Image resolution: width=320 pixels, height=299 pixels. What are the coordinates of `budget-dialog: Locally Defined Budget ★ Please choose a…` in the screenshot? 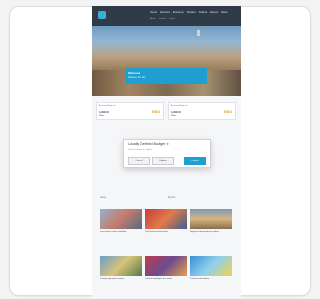 It's located at (167, 153).